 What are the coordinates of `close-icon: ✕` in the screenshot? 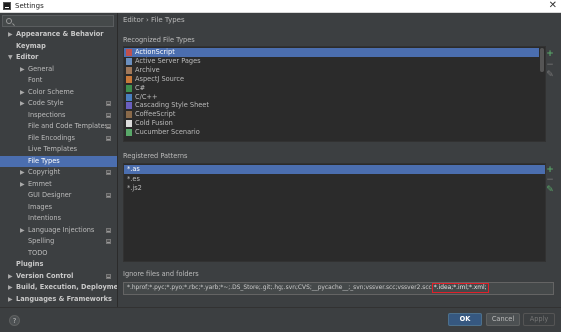 It's located at (553, 6).